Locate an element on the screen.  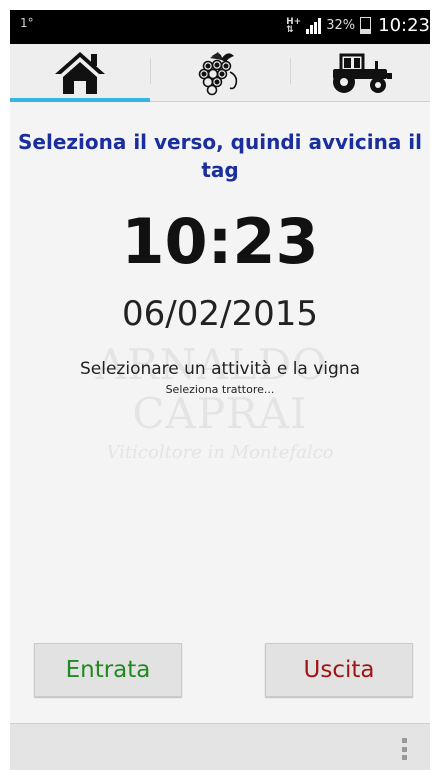
enter-button: Entrata is located at coordinates (108, 670).